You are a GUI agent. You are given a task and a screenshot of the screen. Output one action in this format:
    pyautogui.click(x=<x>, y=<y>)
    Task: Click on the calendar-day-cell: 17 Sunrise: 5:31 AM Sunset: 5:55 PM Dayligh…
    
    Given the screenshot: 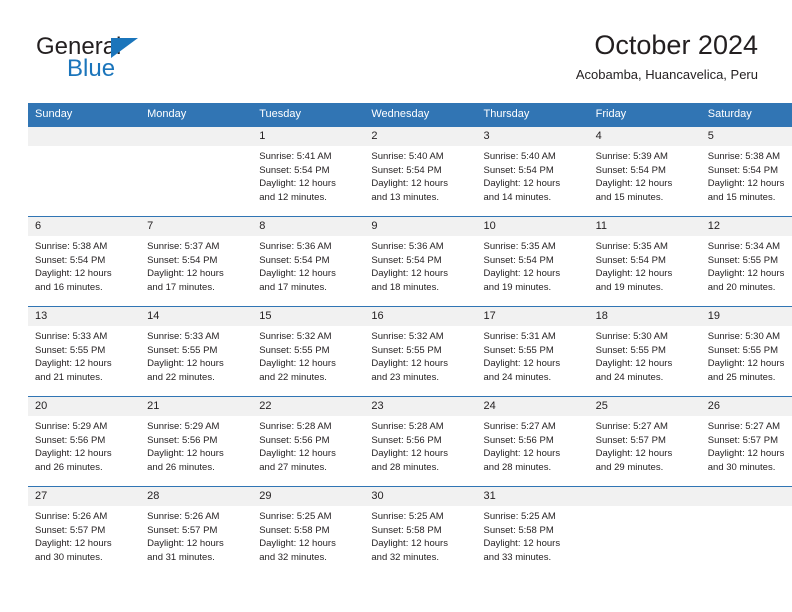 What is the action you would take?
    pyautogui.click(x=532, y=351)
    